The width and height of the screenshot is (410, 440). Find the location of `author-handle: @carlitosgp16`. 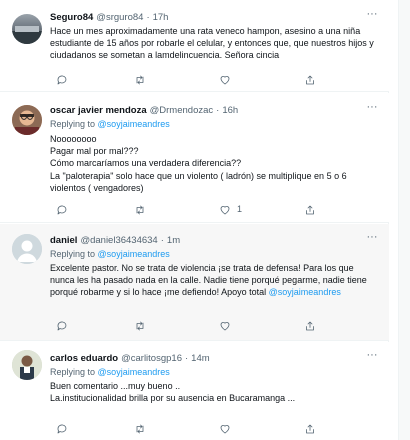

author-handle: @carlitosgp16 is located at coordinates (151, 358).